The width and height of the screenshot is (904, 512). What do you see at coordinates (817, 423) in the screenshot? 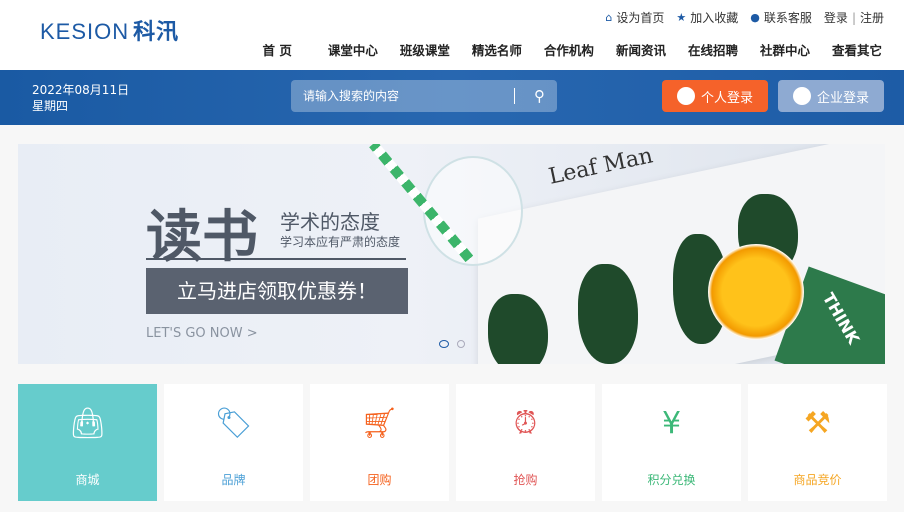
I see `auction-hammer-icon: ⚒︎` at bounding box center [817, 423].